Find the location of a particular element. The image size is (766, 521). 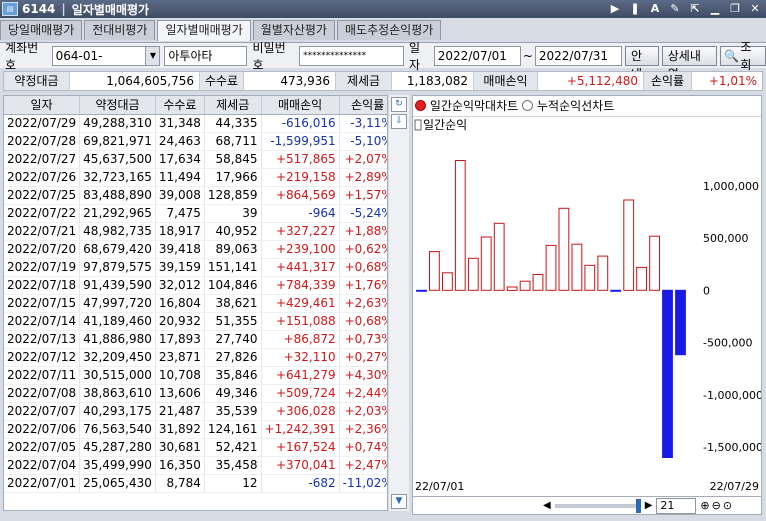

tab-daily-trade: 당일매매평가 is located at coordinates (41, 30).